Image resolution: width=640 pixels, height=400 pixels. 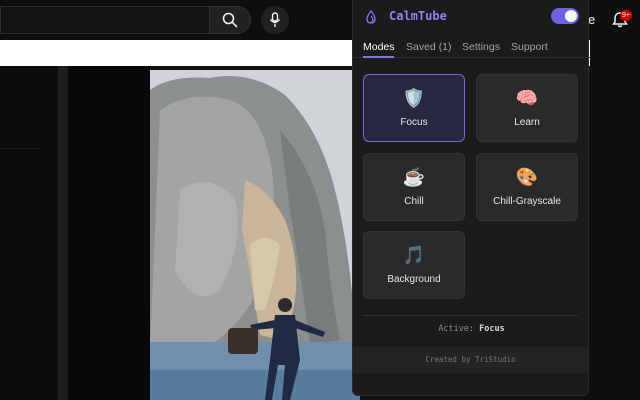 What do you see at coordinates (571, 16) in the screenshot?
I see `toggle-knob` at bounding box center [571, 16].